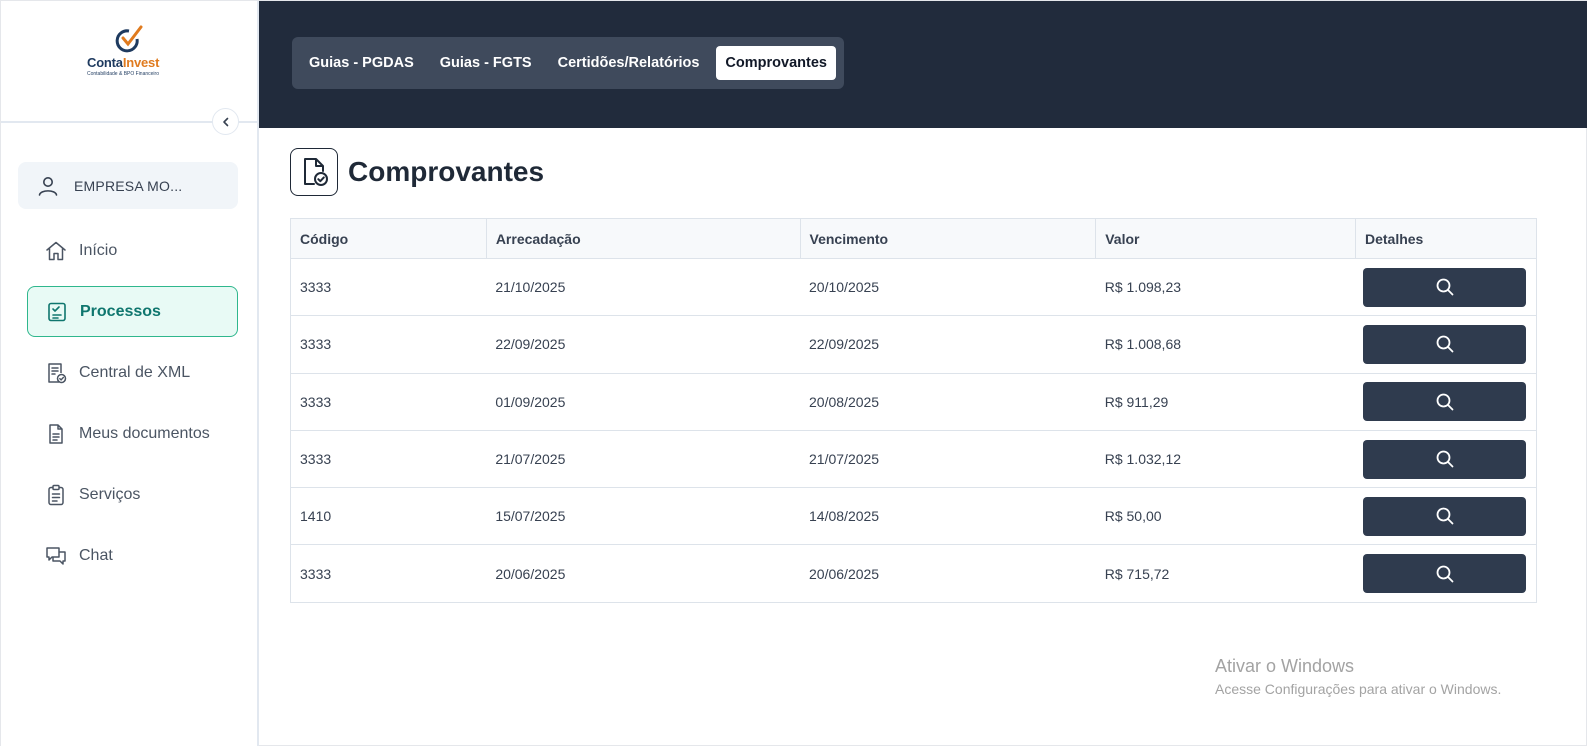 The width and height of the screenshot is (1587, 746). What do you see at coordinates (948, 459) in the screenshot?
I see `cell-vencimento: 21/07/2025` at bounding box center [948, 459].